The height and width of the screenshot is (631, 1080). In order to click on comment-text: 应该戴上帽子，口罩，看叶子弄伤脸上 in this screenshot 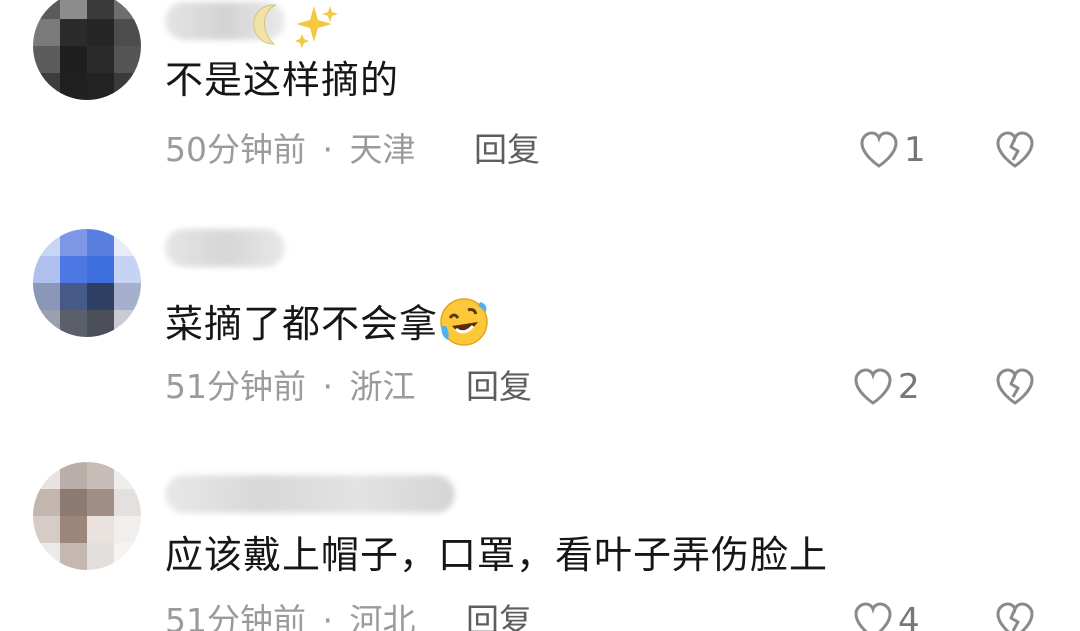, I will do `click(497, 555)`.